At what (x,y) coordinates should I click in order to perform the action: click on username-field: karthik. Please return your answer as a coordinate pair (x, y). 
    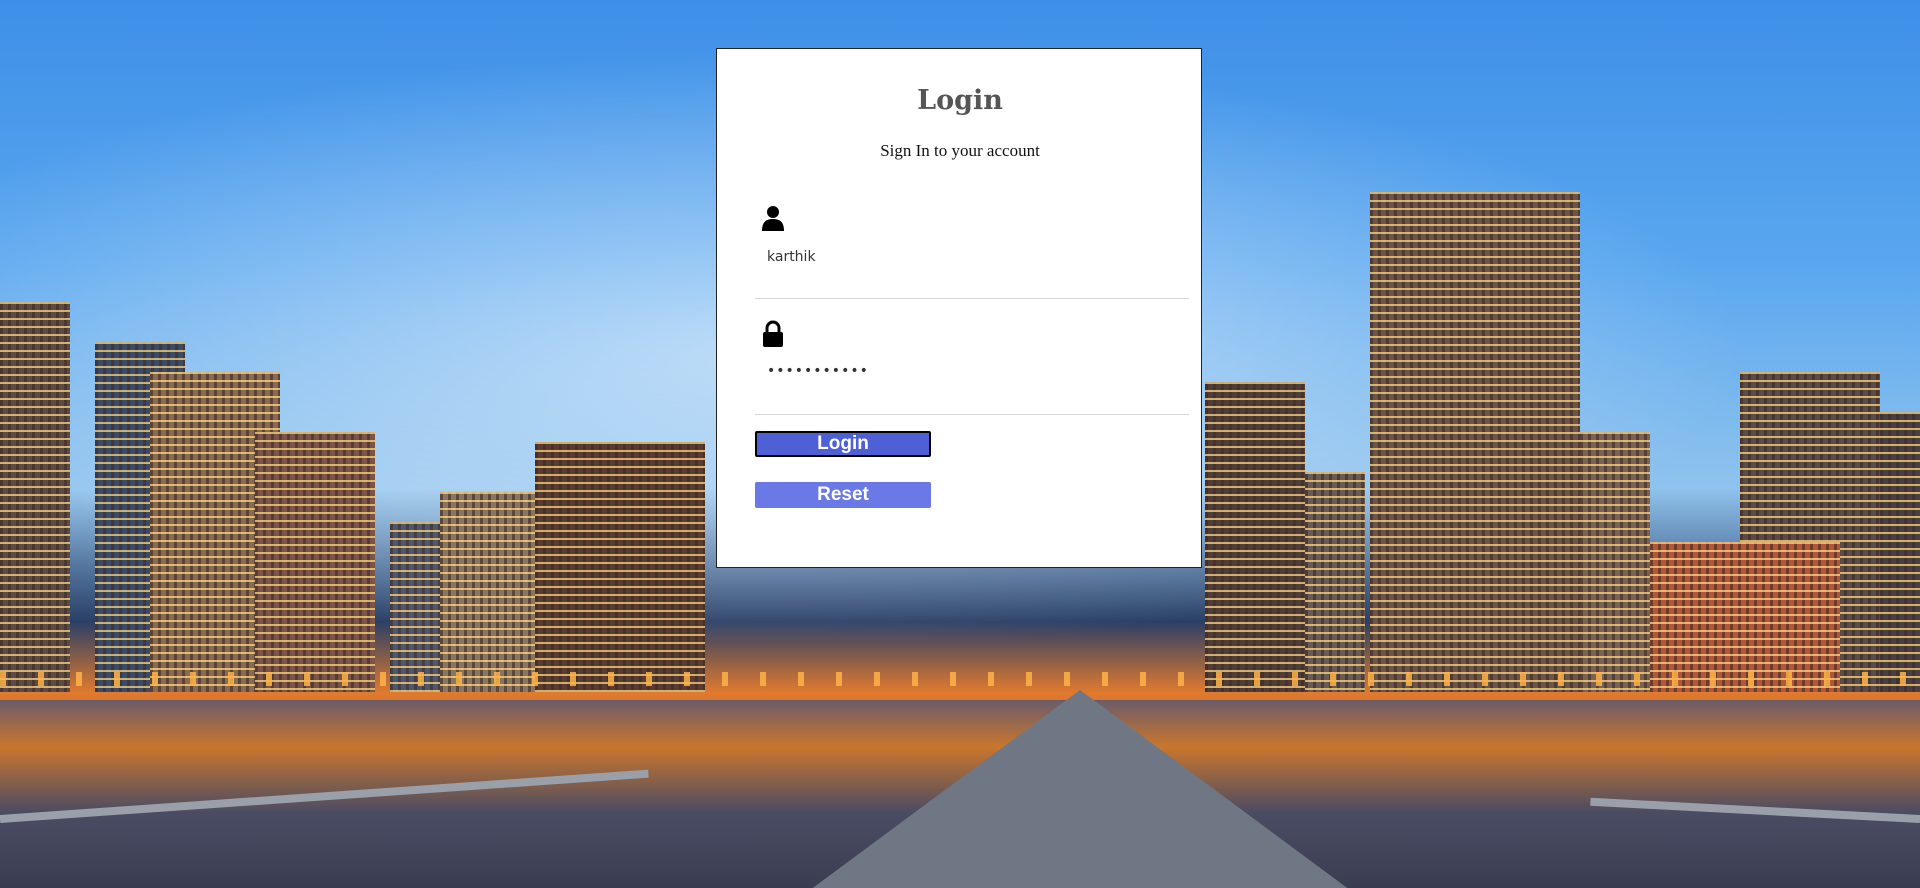
    Looking at the image, I should click on (972, 251).